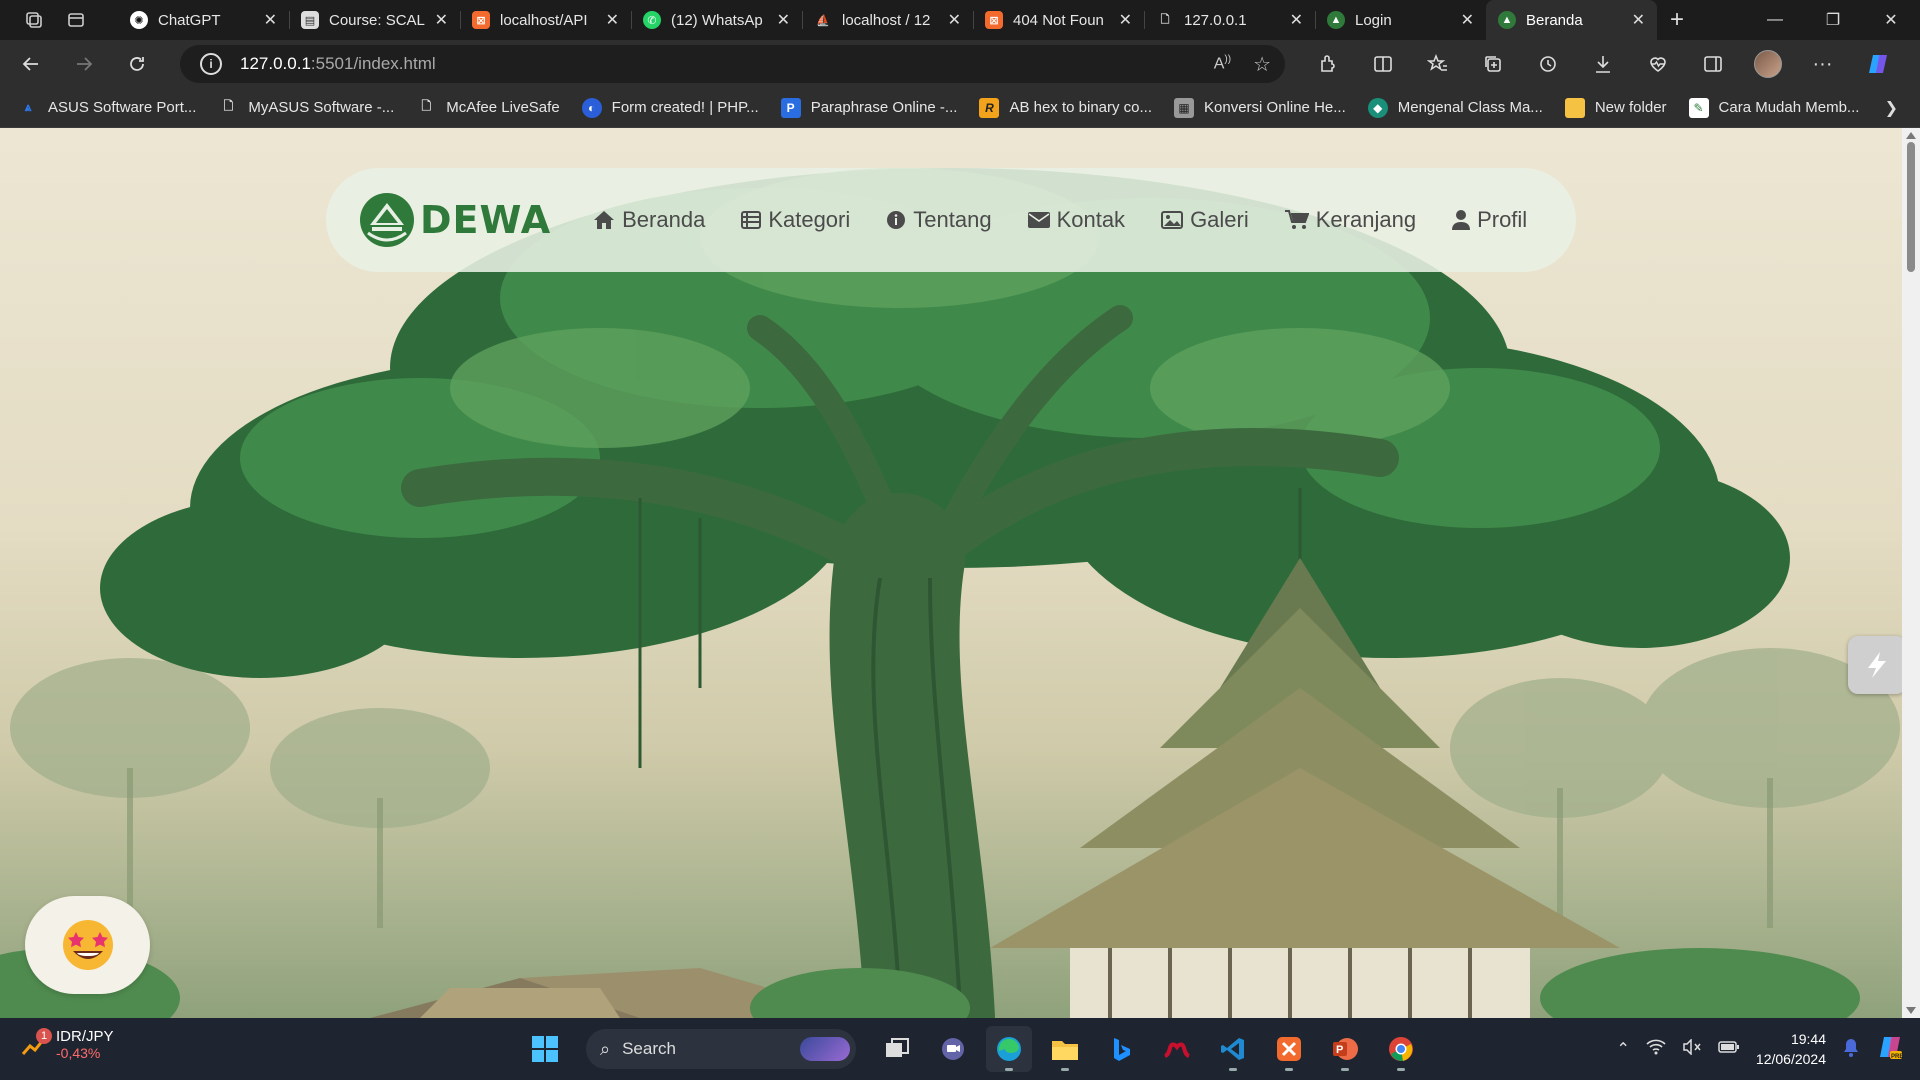 The image size is (1920, 1080). I want to click on whatsapp-icon: ✆, so click(652, 20).